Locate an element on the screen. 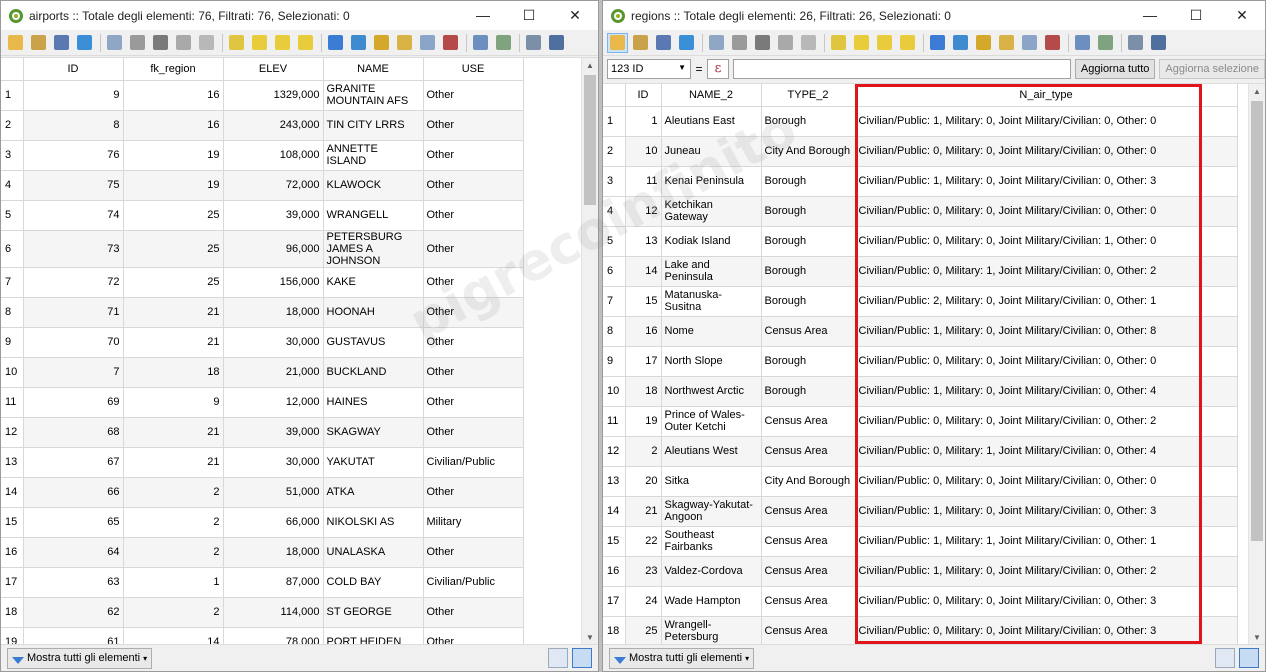 Image resolution: width=1266 pixels, height=672 pixels. pan-to-selected-button is located at coordinates (983, 43).